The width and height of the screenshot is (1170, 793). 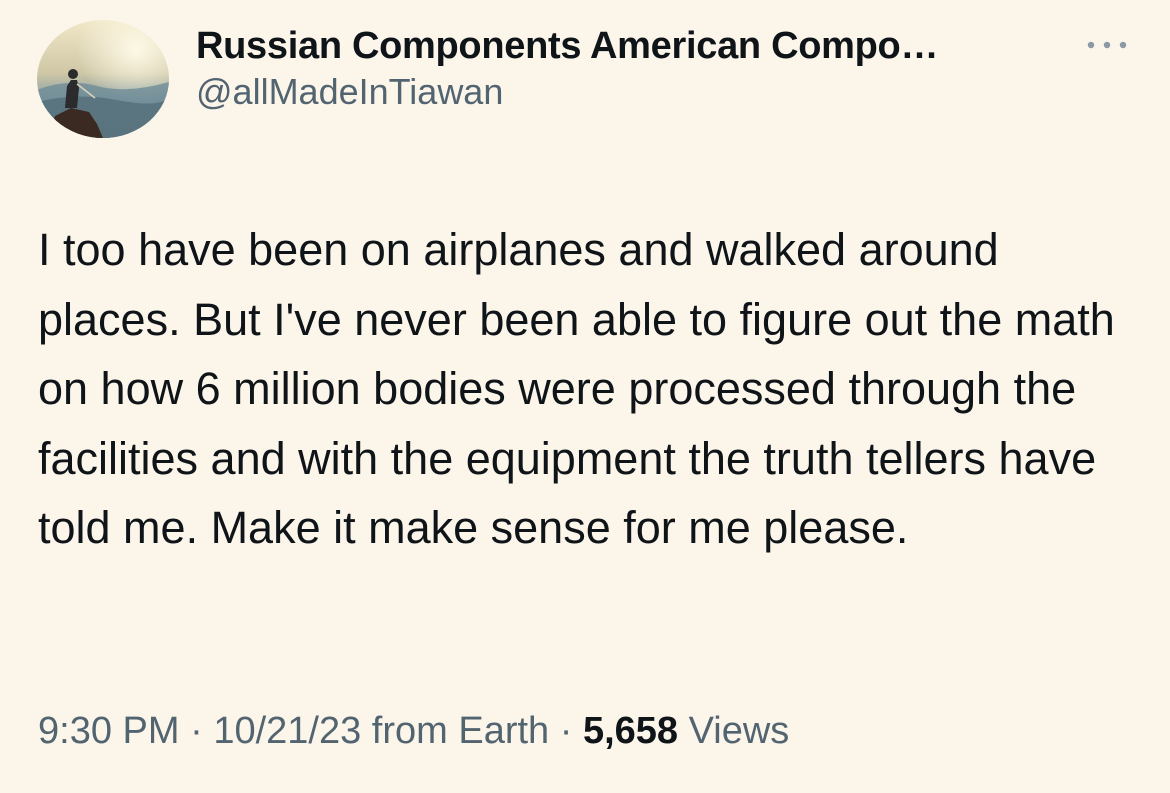 I want to click on views-count: 5,658, so click(x=630, y=731).